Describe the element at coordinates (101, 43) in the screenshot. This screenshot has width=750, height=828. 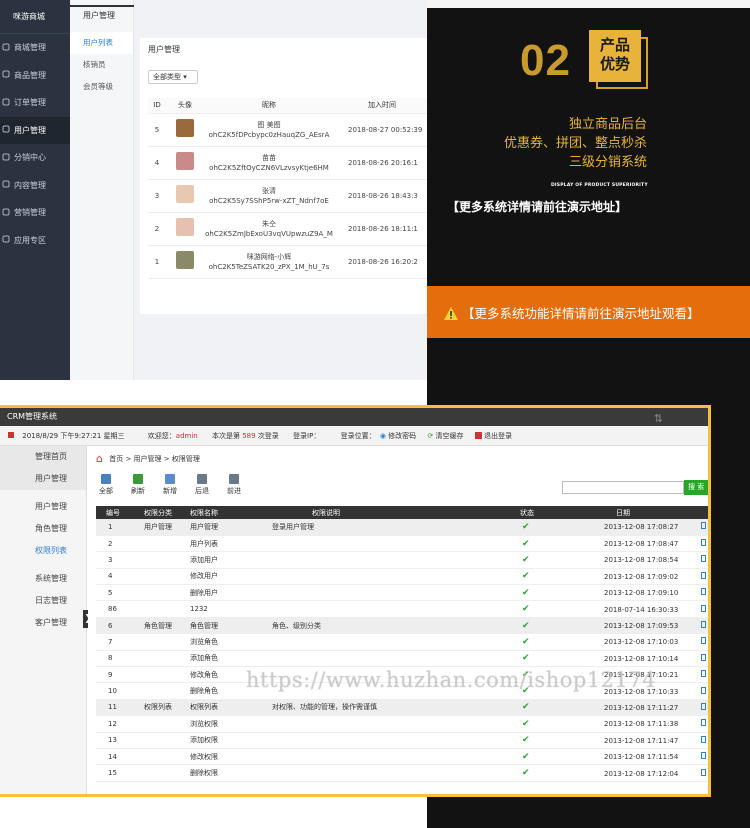
I see `subnav-item-0: 用户列表` at that location.